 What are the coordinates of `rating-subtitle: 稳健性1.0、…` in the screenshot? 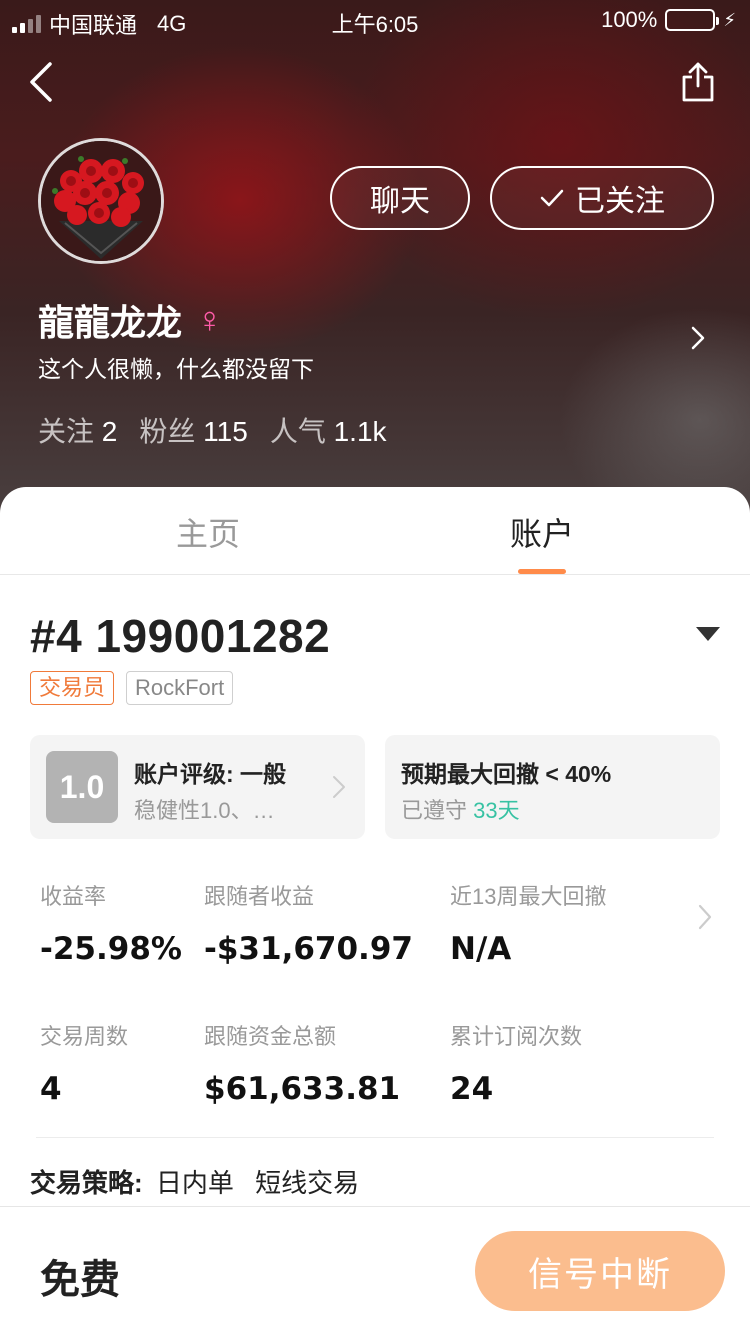 It's located at (204, 810).